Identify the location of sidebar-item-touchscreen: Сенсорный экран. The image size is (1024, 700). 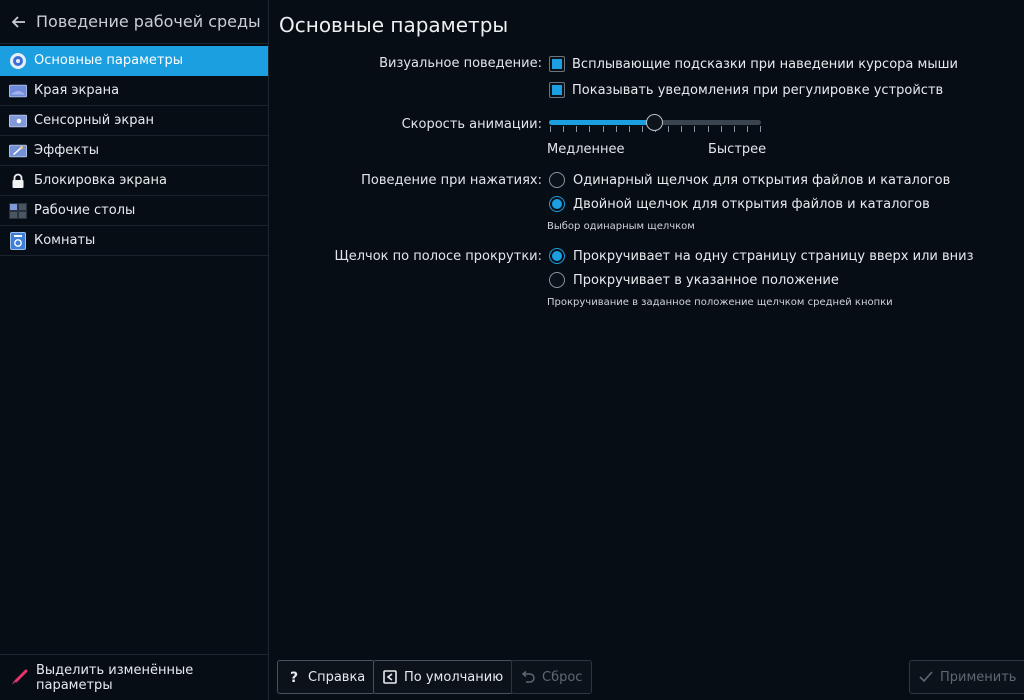
(134, 121).